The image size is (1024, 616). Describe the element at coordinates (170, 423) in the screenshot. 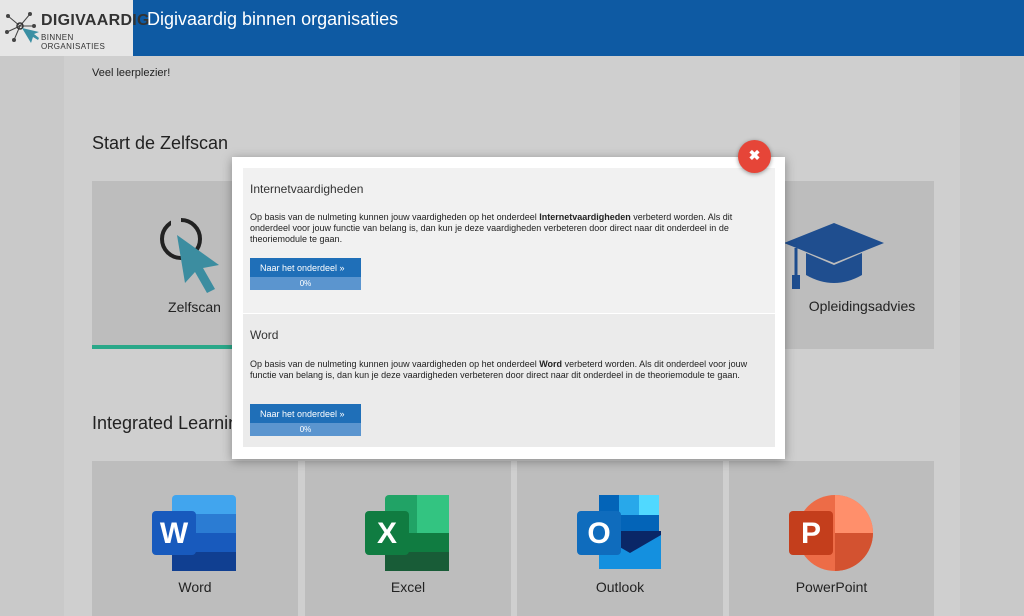

I see `integrated-section-title: Integrated Learning` at that location.